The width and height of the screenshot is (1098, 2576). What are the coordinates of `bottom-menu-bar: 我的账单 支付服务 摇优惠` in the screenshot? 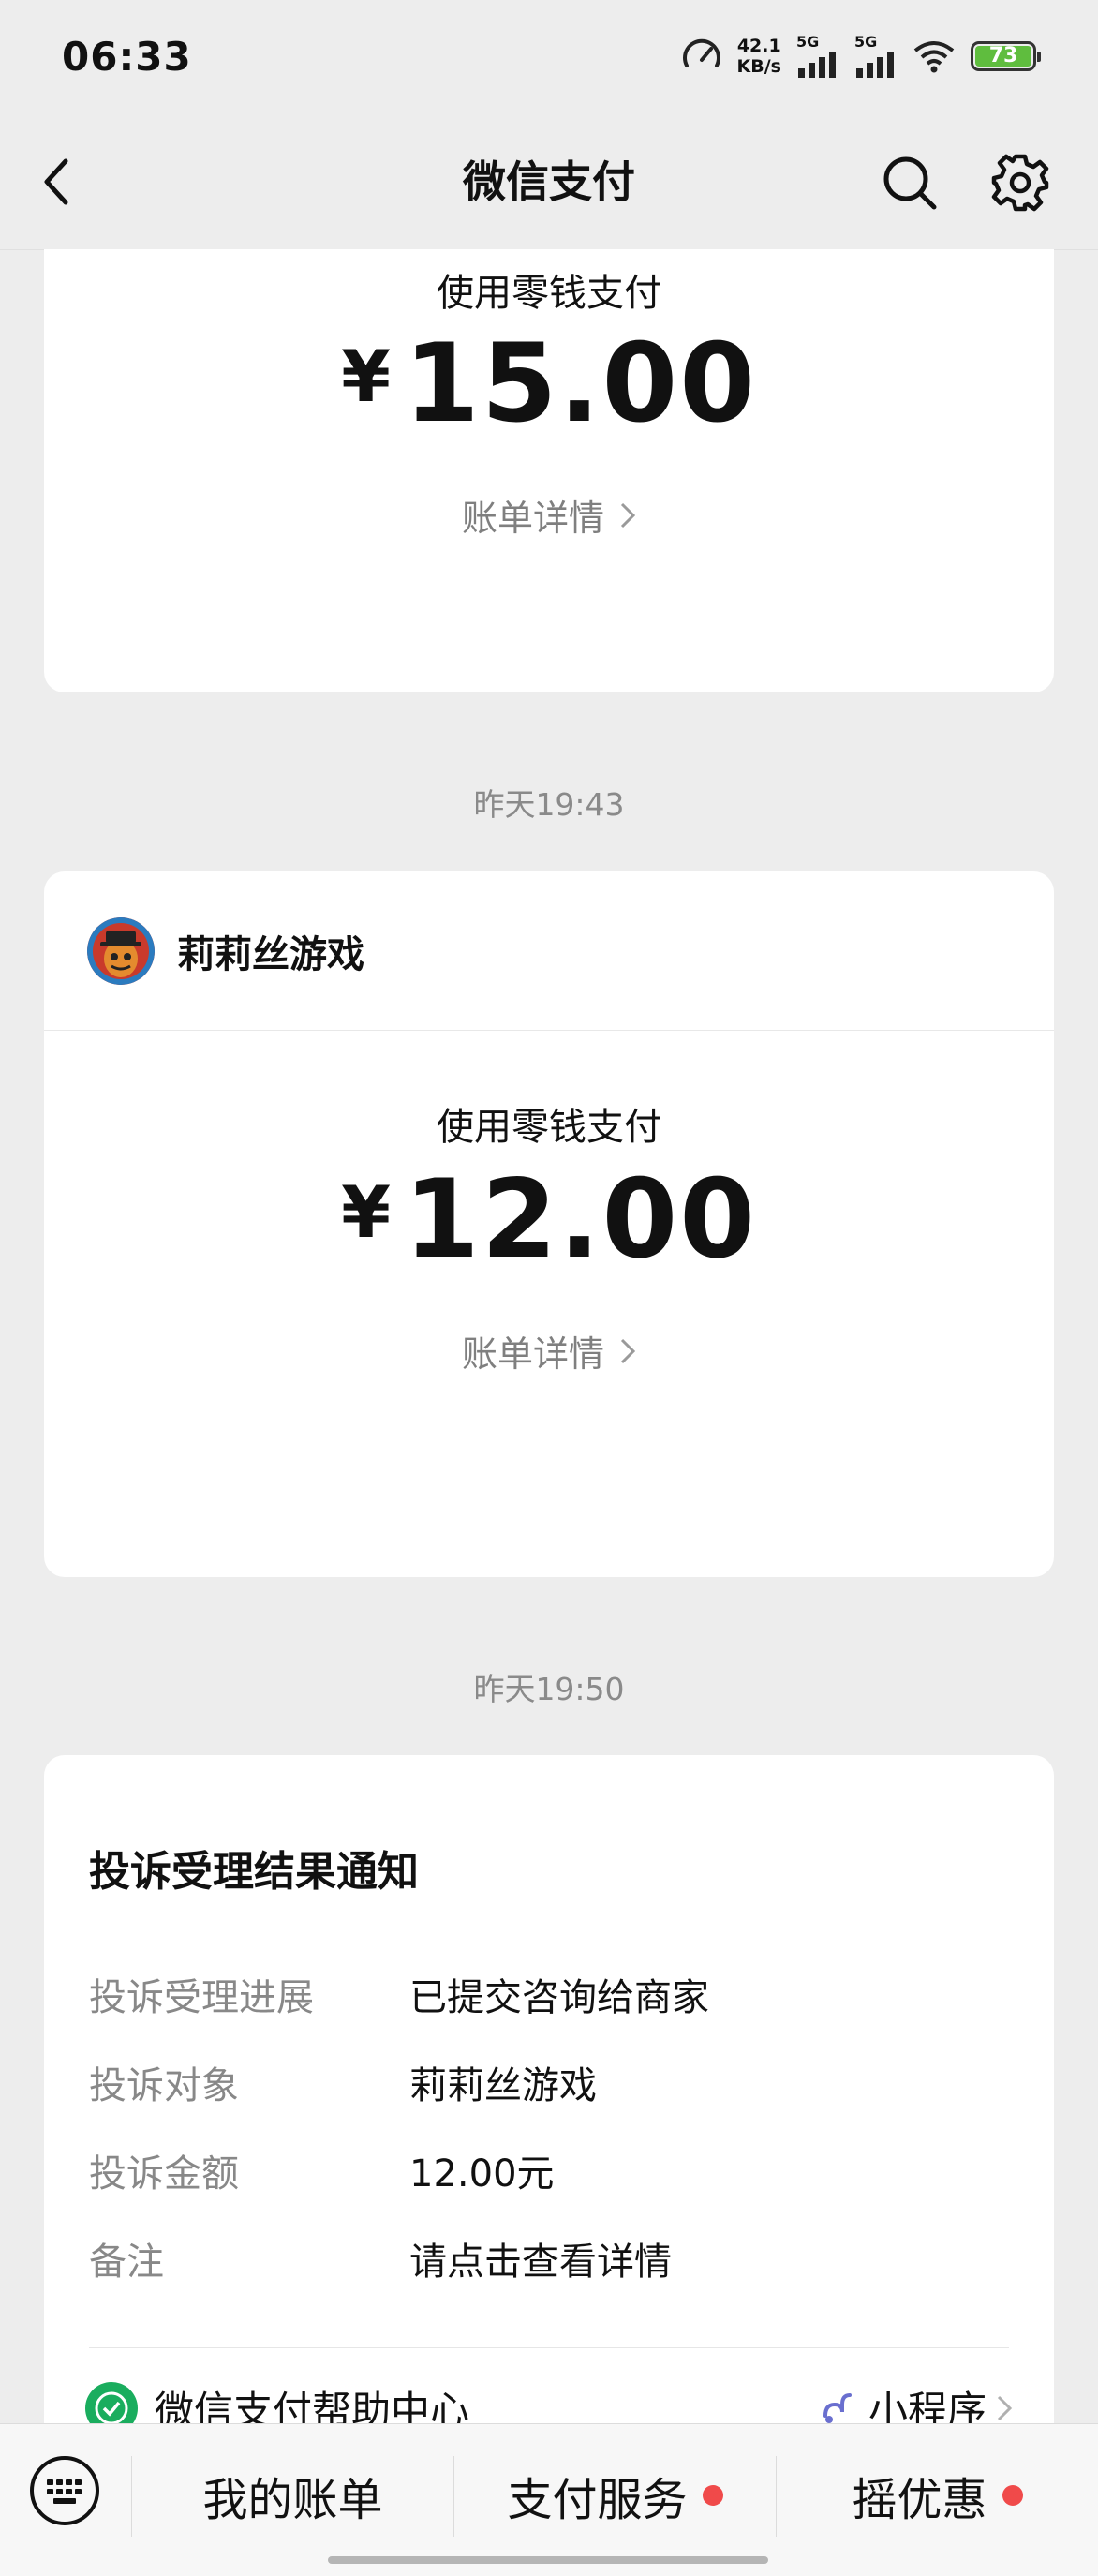 It's located at (549, 2499).